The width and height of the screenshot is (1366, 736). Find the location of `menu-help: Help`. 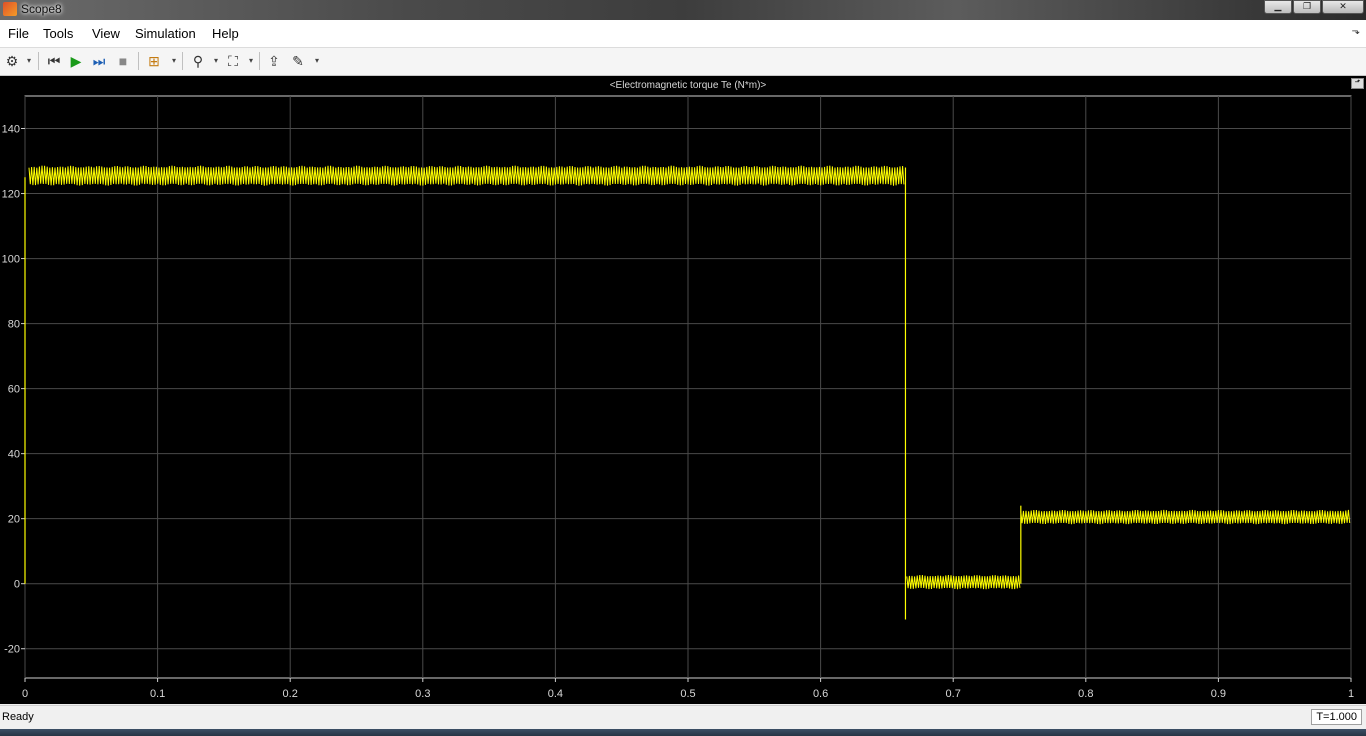

menu-help: Help is located at coordinates (225, 33).